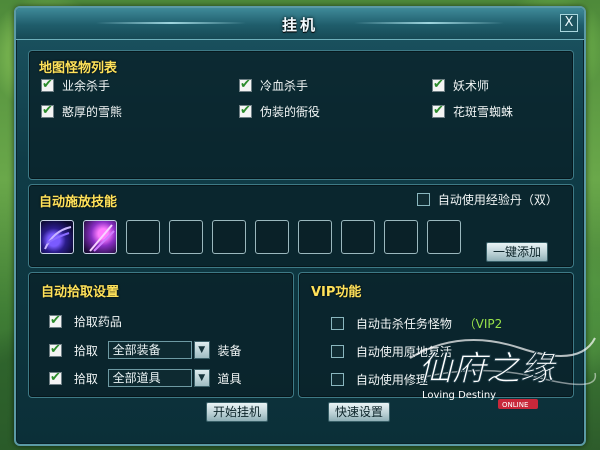 The width and height of the screenshot is (600, 450). What do you see at coordinates (488, 369) in the screenshot?
I see `logo-text: 仙府之缘` at bounding box center [488, 369].